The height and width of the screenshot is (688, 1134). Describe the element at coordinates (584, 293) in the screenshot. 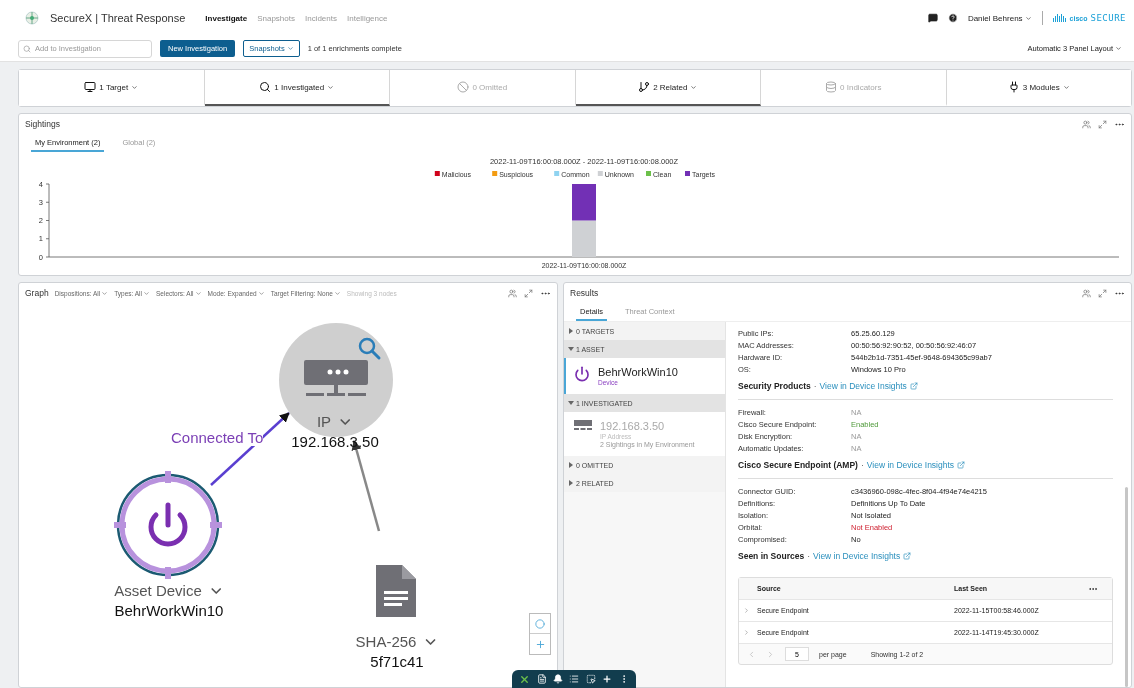

I see `panel-title: Results` at that location.